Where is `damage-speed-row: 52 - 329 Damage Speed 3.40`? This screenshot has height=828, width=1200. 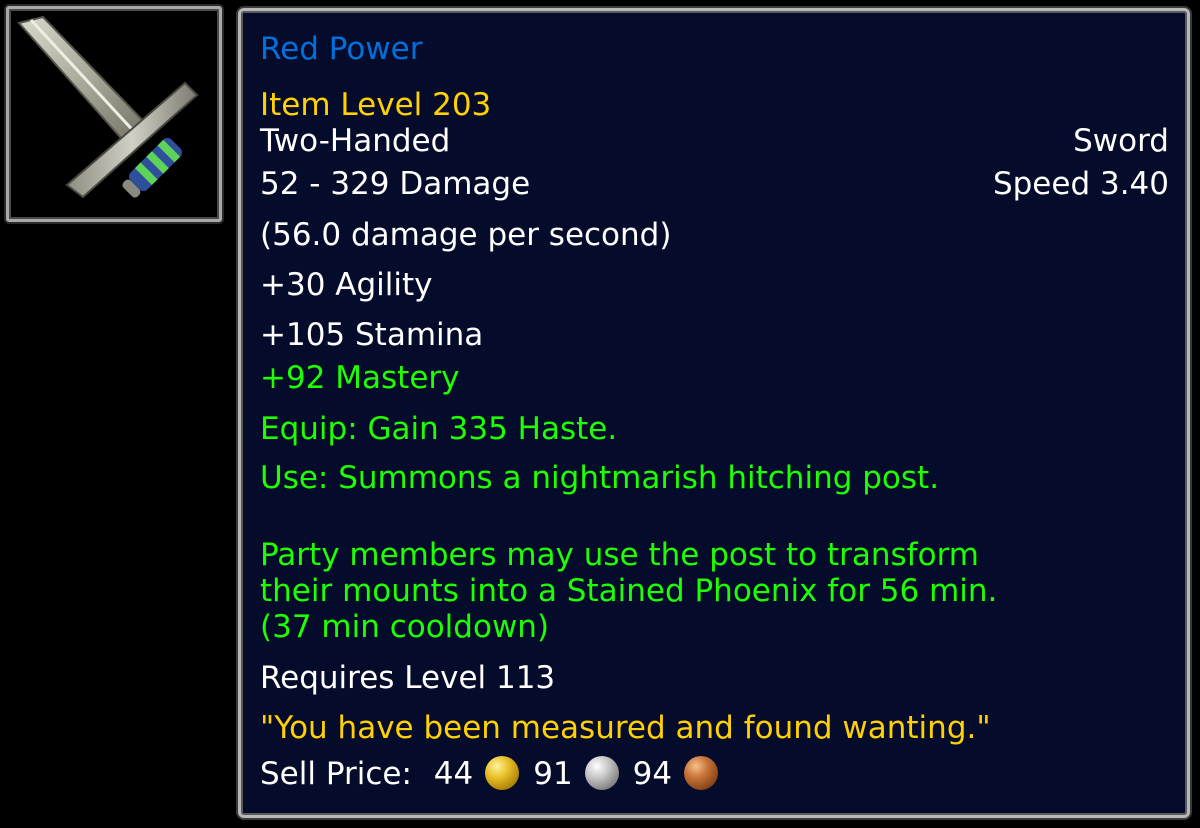
damage-speed-row: 52 - 329 Damage Speed 3.40 is located at coordinates (714, 184).